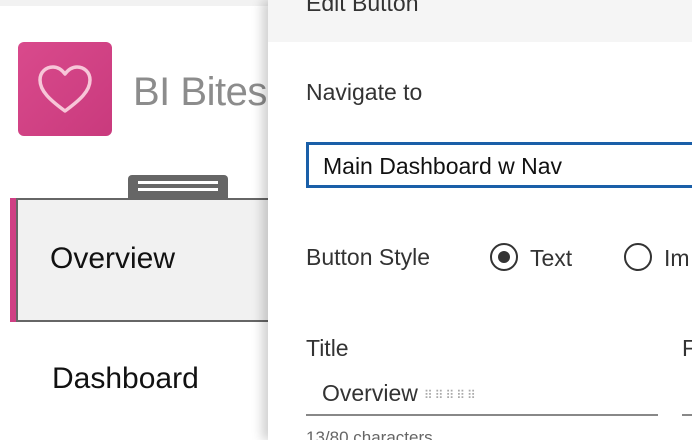  What do you see at coordinates (480, 21) in the screenshot?
I see `dialog-header: Edit Button` at bounding box center [480, 21].